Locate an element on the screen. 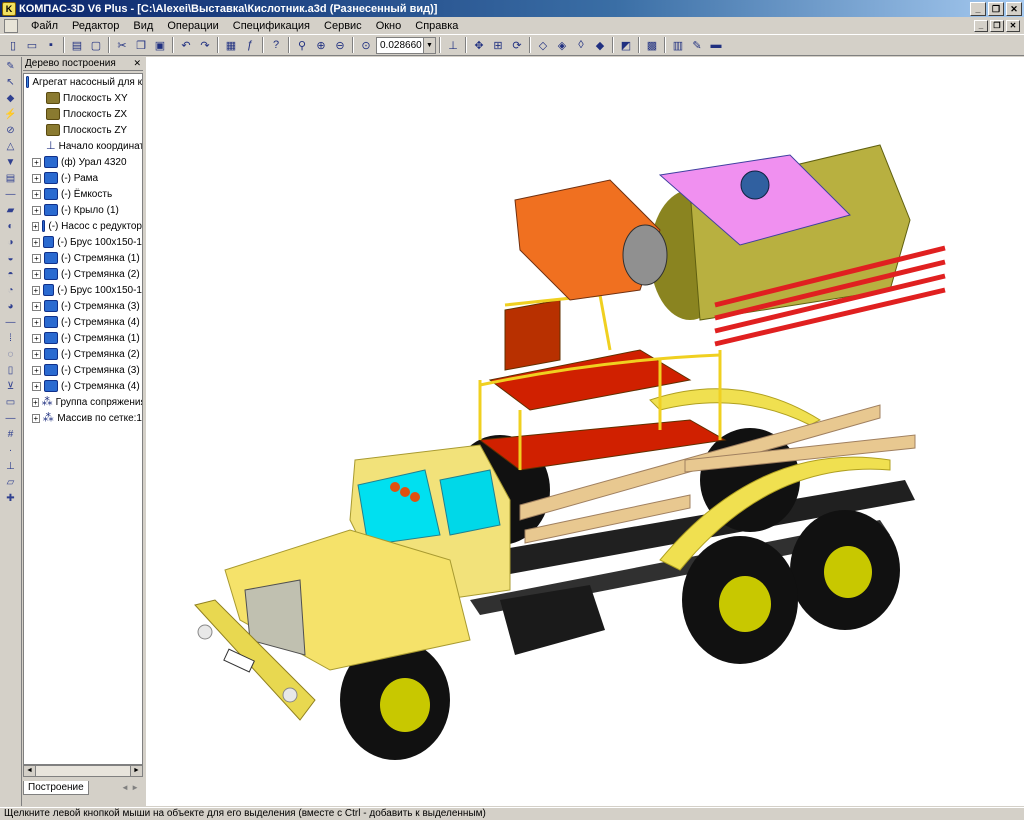 This screenshot has width=1024, height=820. help-pointer-icon: ? is located at coordinates (276, 45).